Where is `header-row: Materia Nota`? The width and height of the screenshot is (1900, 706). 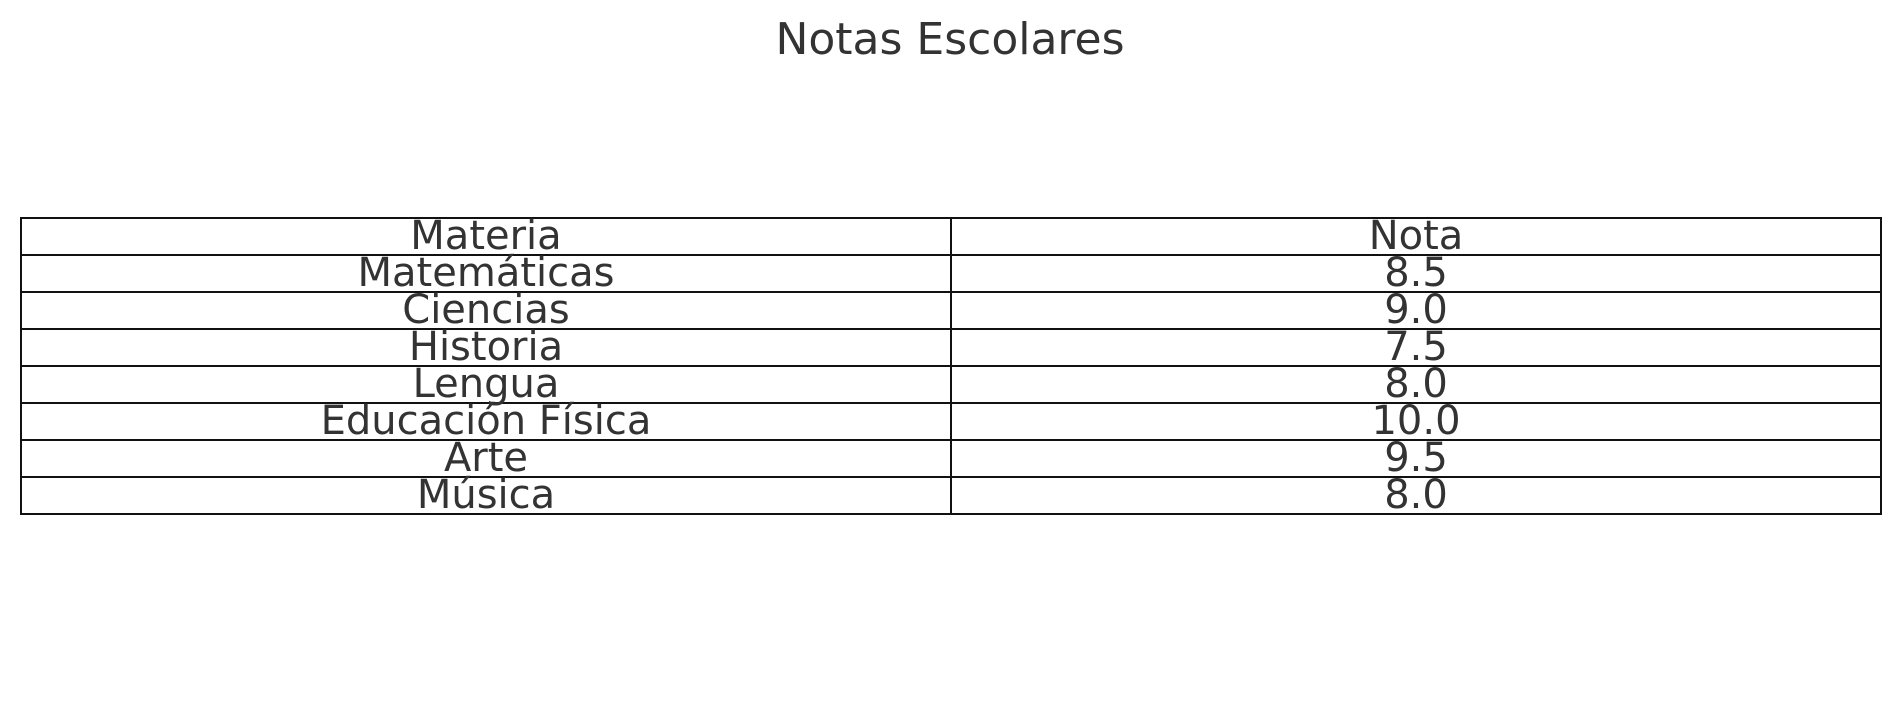 header-row: Materia Nota is located at coordinates (951, 236).